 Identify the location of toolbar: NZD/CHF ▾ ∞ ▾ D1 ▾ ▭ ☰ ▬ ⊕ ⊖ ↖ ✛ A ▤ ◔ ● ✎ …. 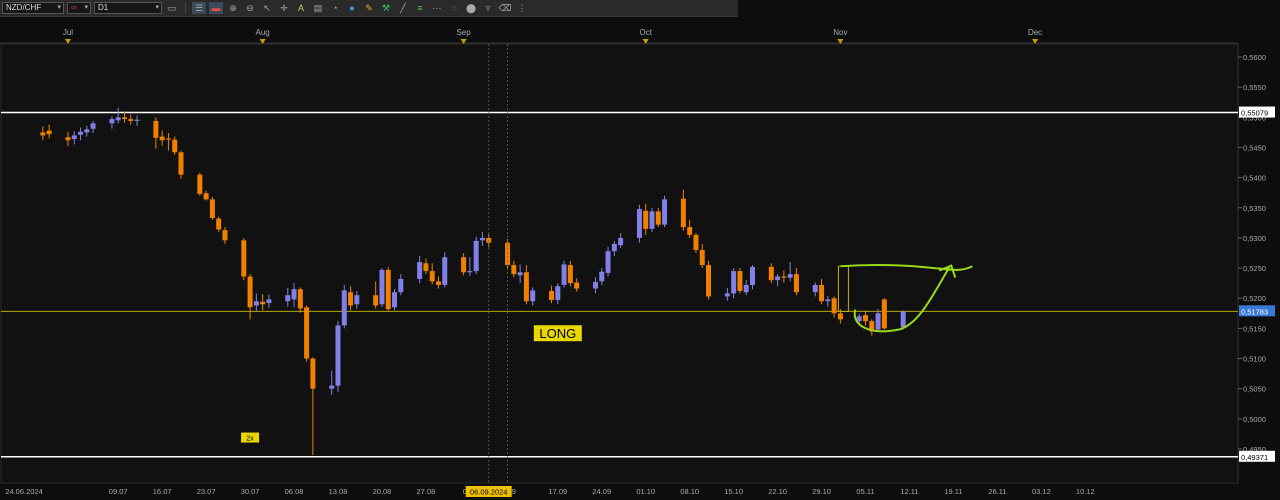
(369, 8).